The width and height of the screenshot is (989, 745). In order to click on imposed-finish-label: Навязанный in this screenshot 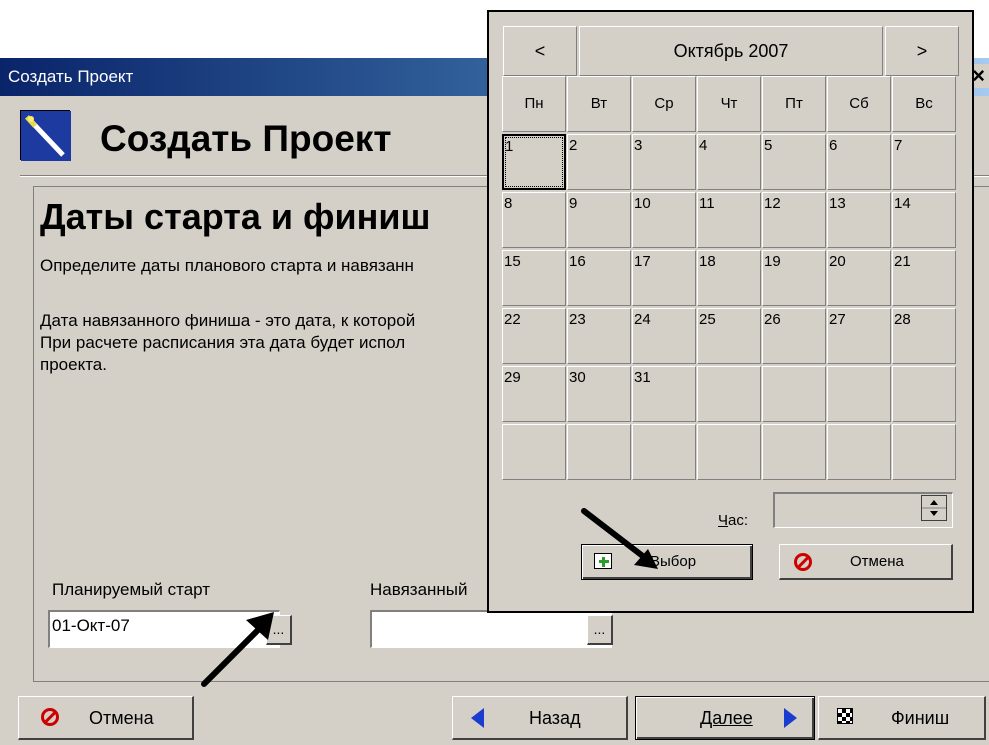, I will do `click(419, 589)`.